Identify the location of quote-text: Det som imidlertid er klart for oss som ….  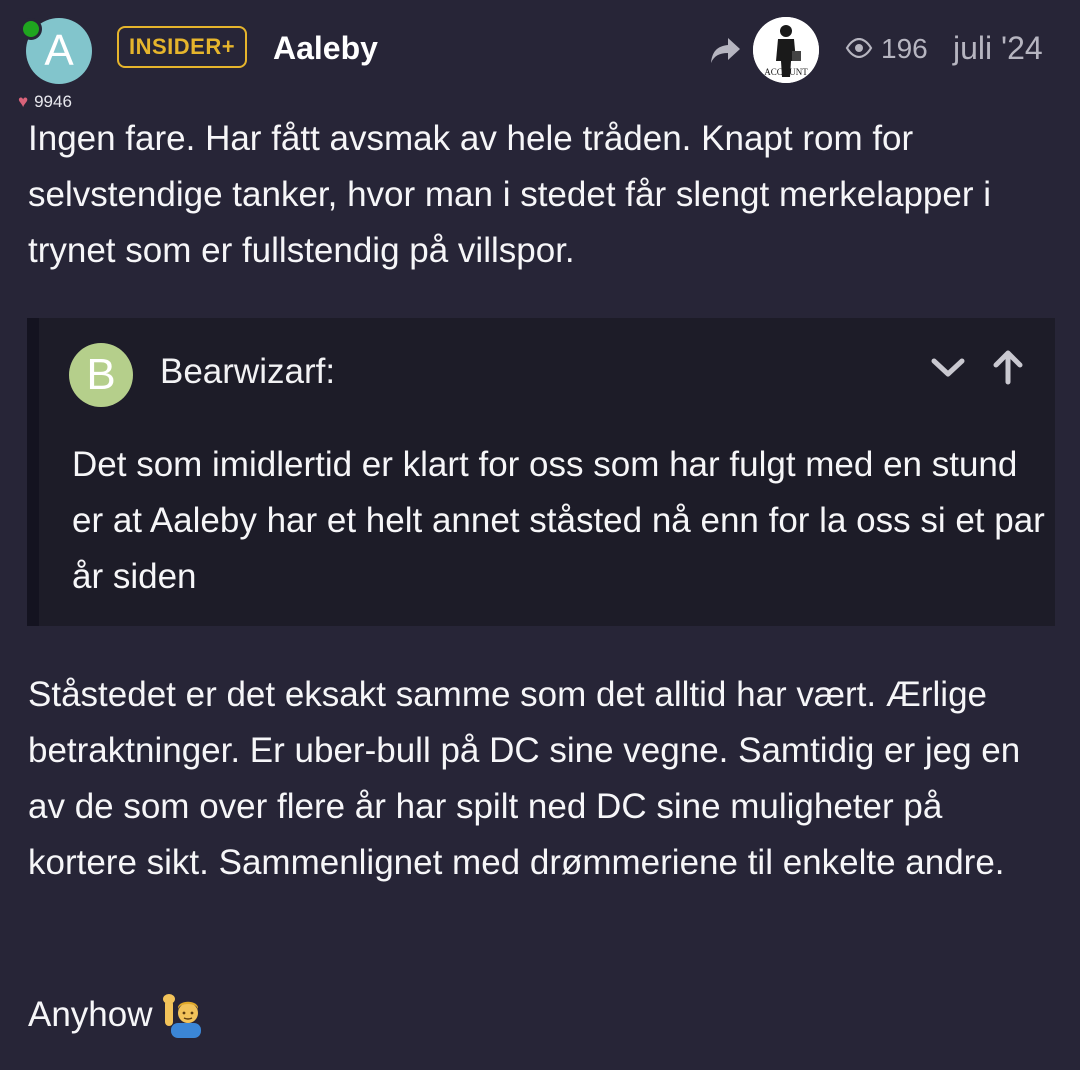
(558, 520).